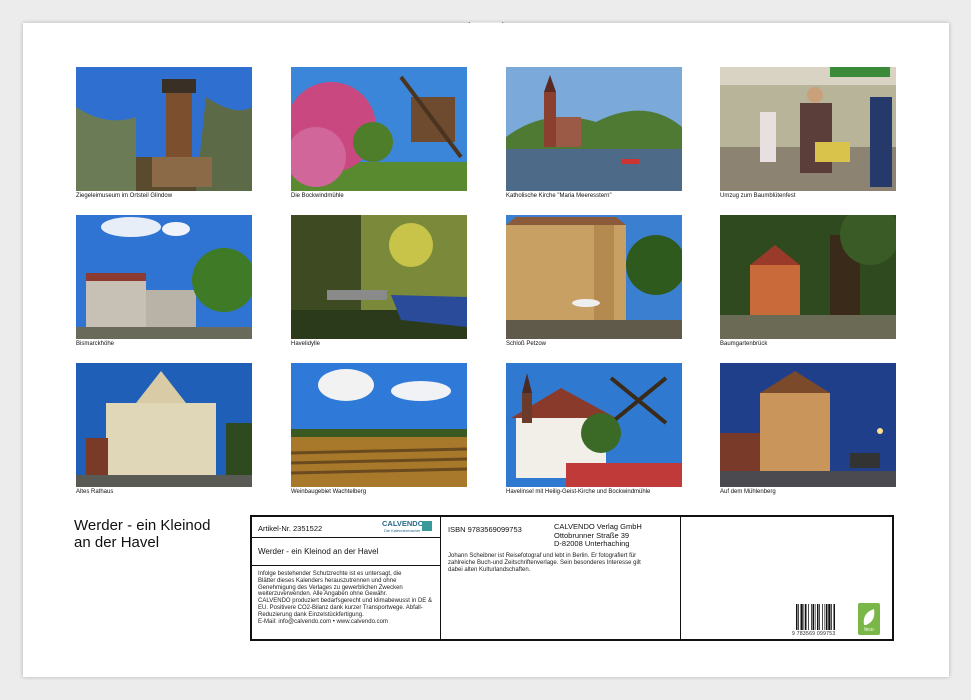 The image size is (971, 700). What do you see at coordinates (748, 492) in the screenshot?
I see `caption-muehlenberg: Auf dem Mühlenberg` at bounding box center [748, 492].